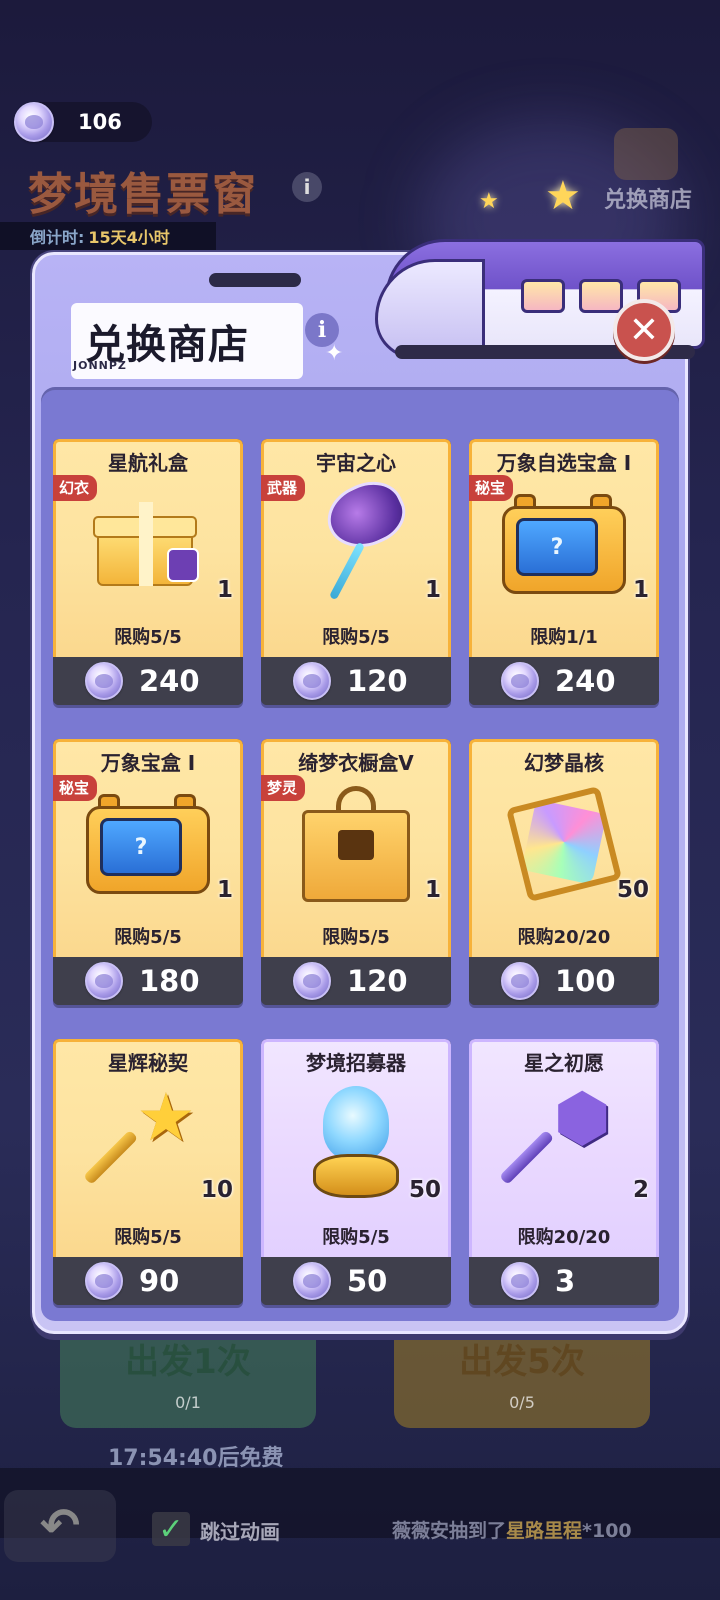 The width and height of the screenshot is (720, 1600). I want to click on wish-key-icon: ⬢, so click(561, 1144).